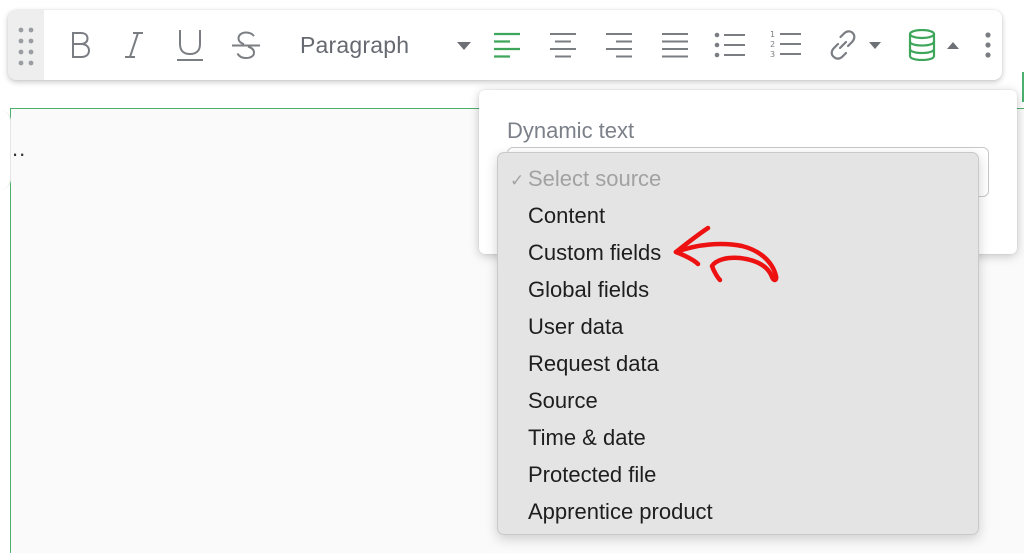 Image resolution: width=1024 pixels, height=553 pixels. I want to click on align-center-icon, so click(563, 45).